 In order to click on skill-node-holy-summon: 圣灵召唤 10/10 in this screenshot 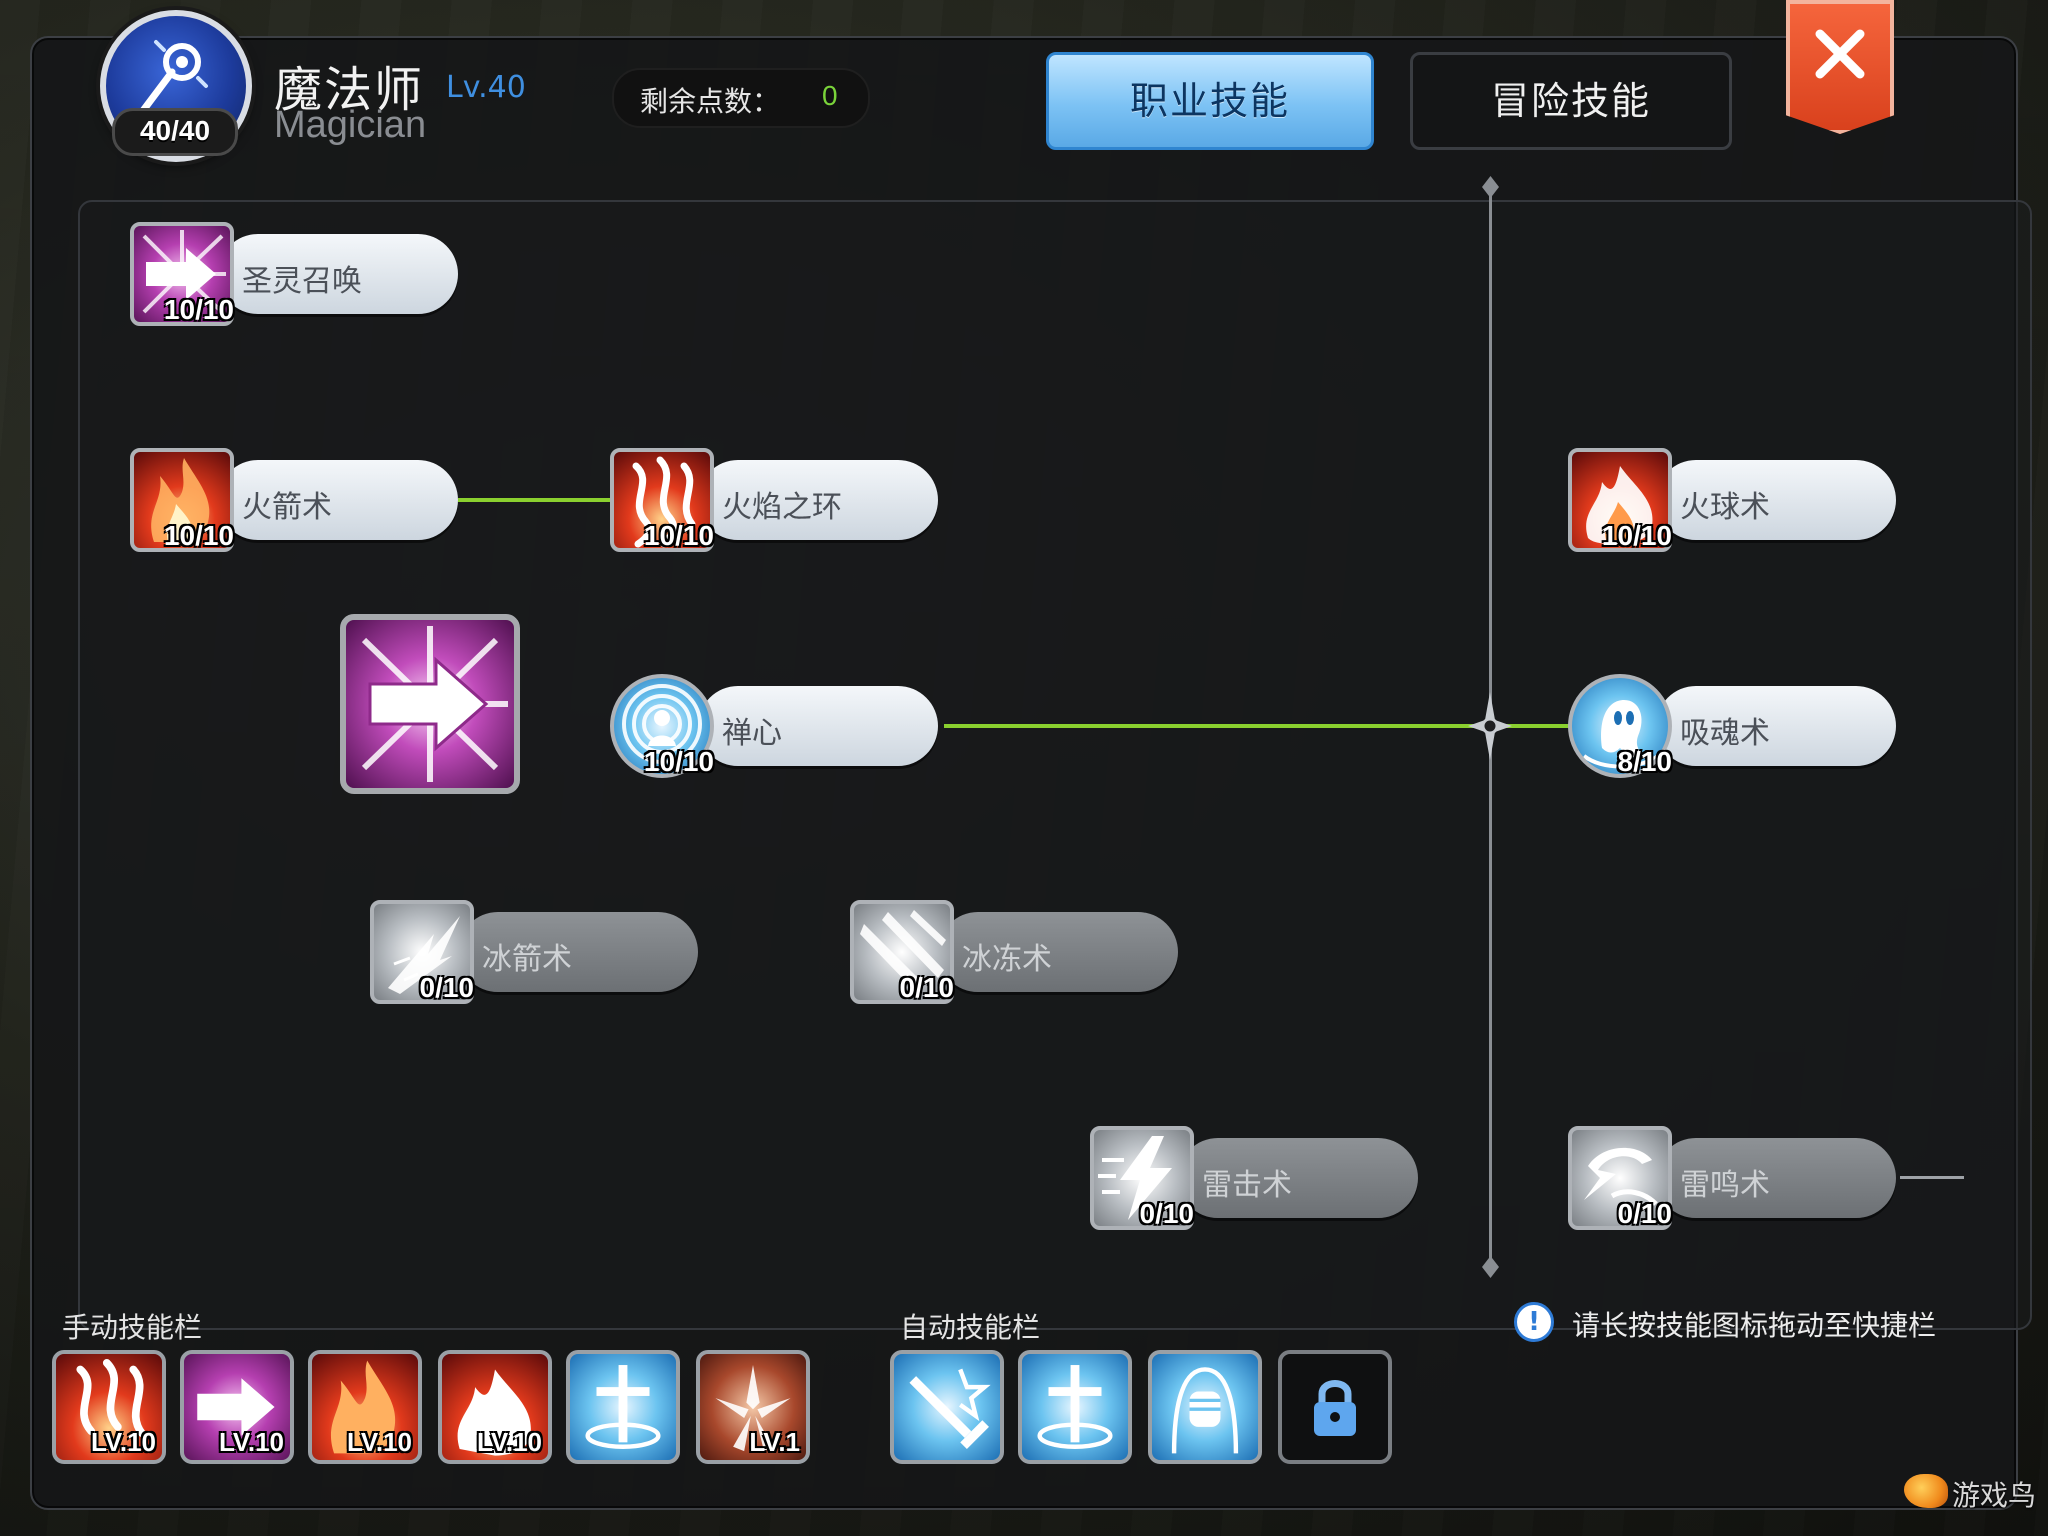, I will do `click(295, 275)`.